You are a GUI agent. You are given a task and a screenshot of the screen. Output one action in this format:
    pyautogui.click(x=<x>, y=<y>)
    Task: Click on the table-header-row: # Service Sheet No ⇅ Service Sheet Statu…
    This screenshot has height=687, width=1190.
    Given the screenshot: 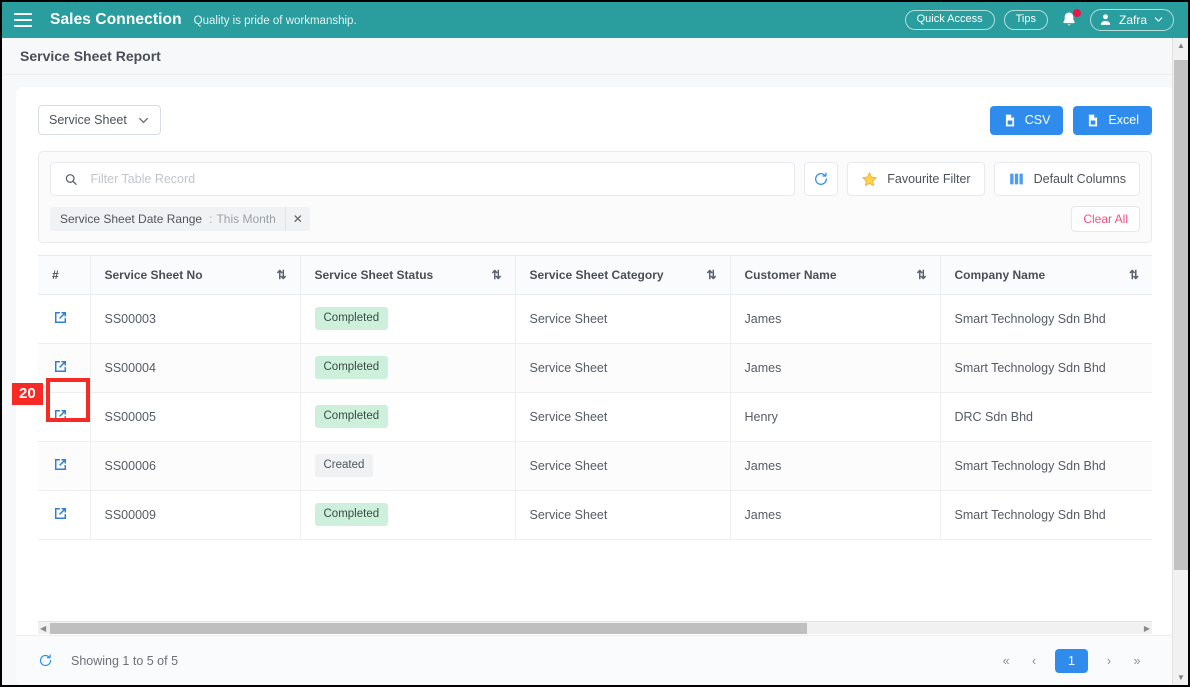 What is the action you would take?
    pyautogui.click(x=595, y=275)
    